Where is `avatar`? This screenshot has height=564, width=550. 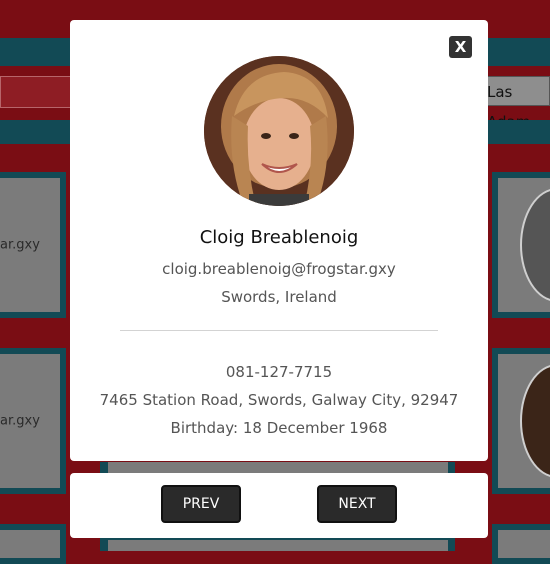 avatar is located at coordinates (279, 131).